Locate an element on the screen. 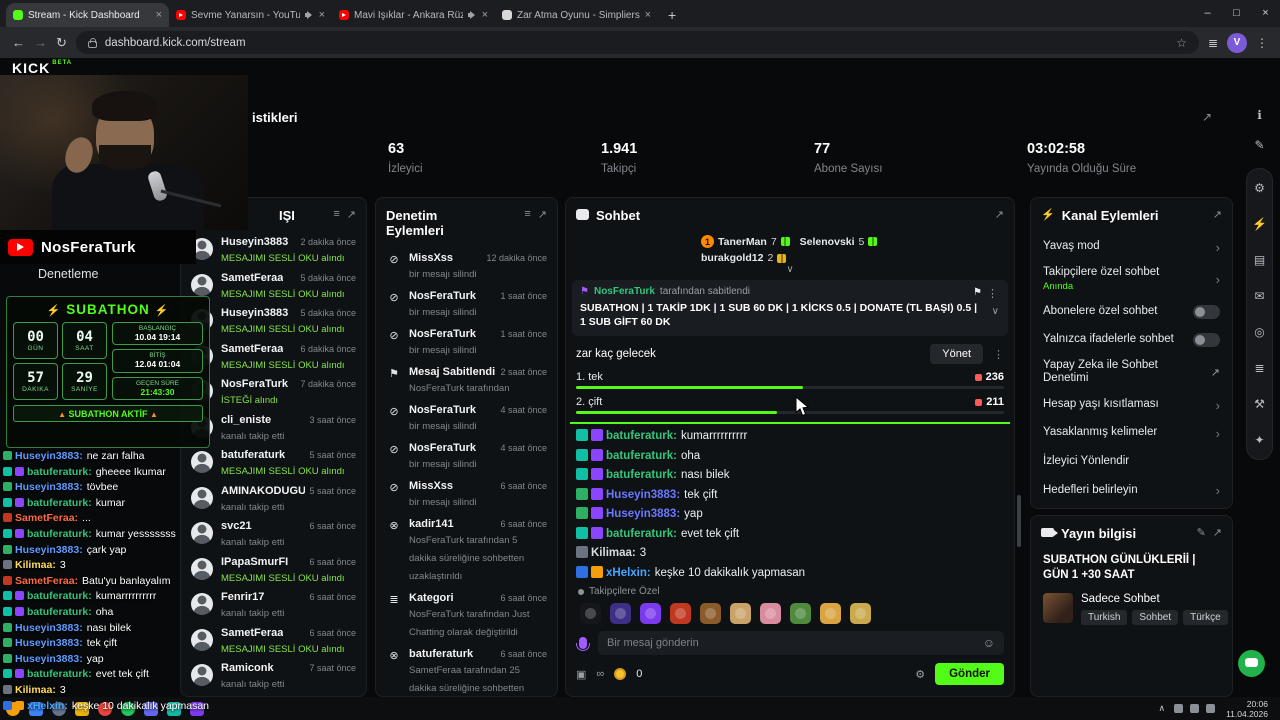 This screenshot has height=720, width=1280. tag: Turkish is located at coordinates (1104, 617).